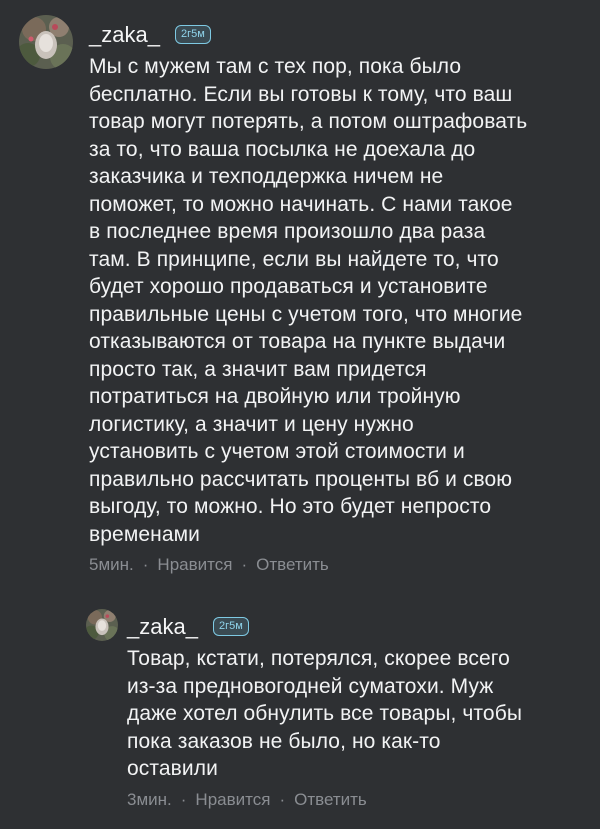 This screenshot has height=829, width=600. I want to click on text-line: из-за предновогодней суматохи. Муж, so click(310, 686).